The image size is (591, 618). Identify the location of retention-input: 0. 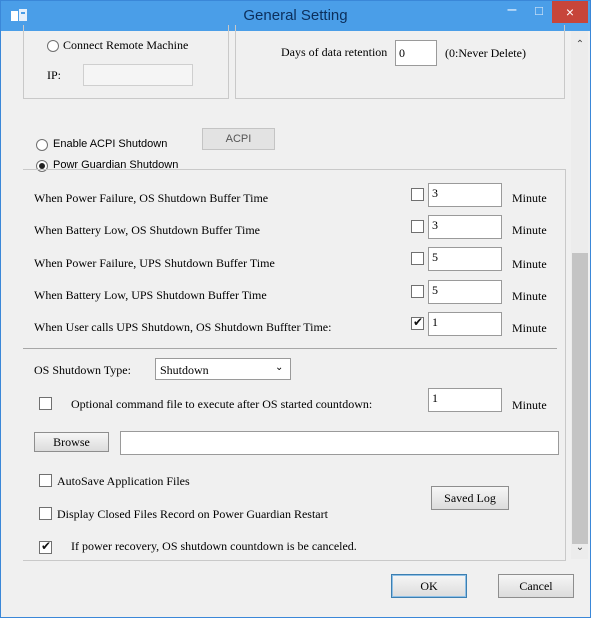
(416, 53).